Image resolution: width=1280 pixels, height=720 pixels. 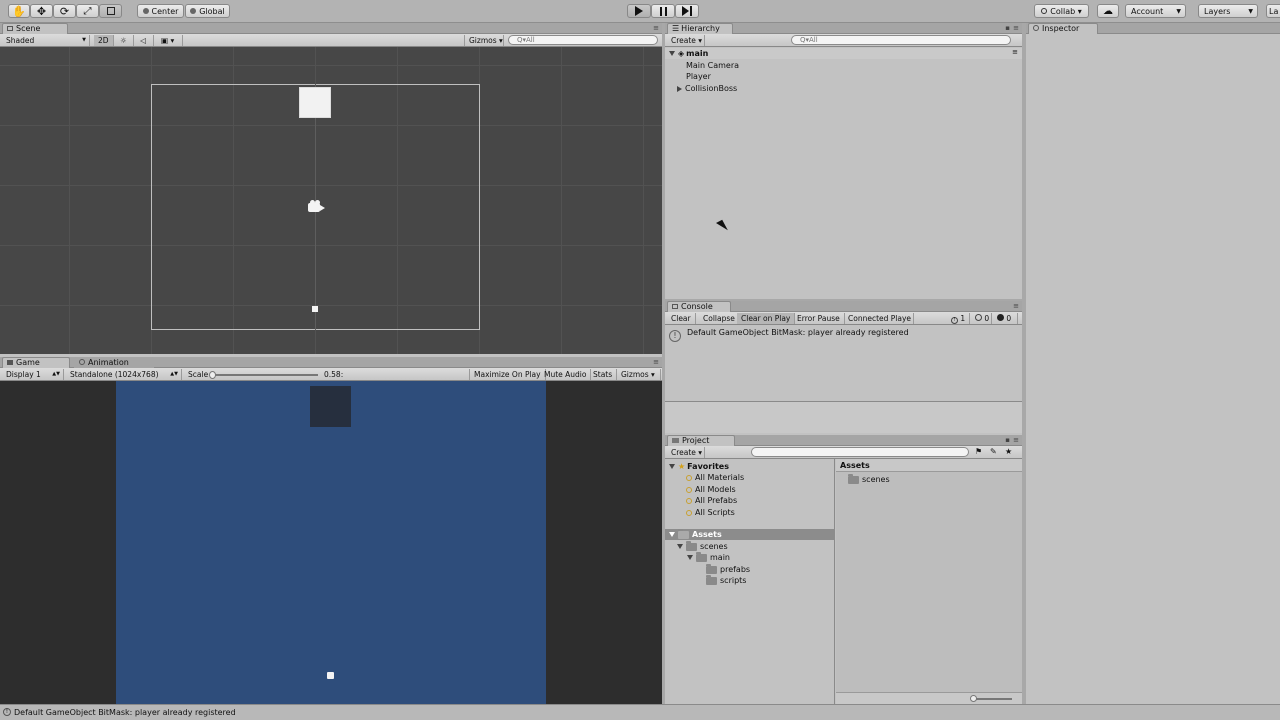 I want to click on gizmos-dropdown: Gizmos ▾, so click(x=484, y=40).